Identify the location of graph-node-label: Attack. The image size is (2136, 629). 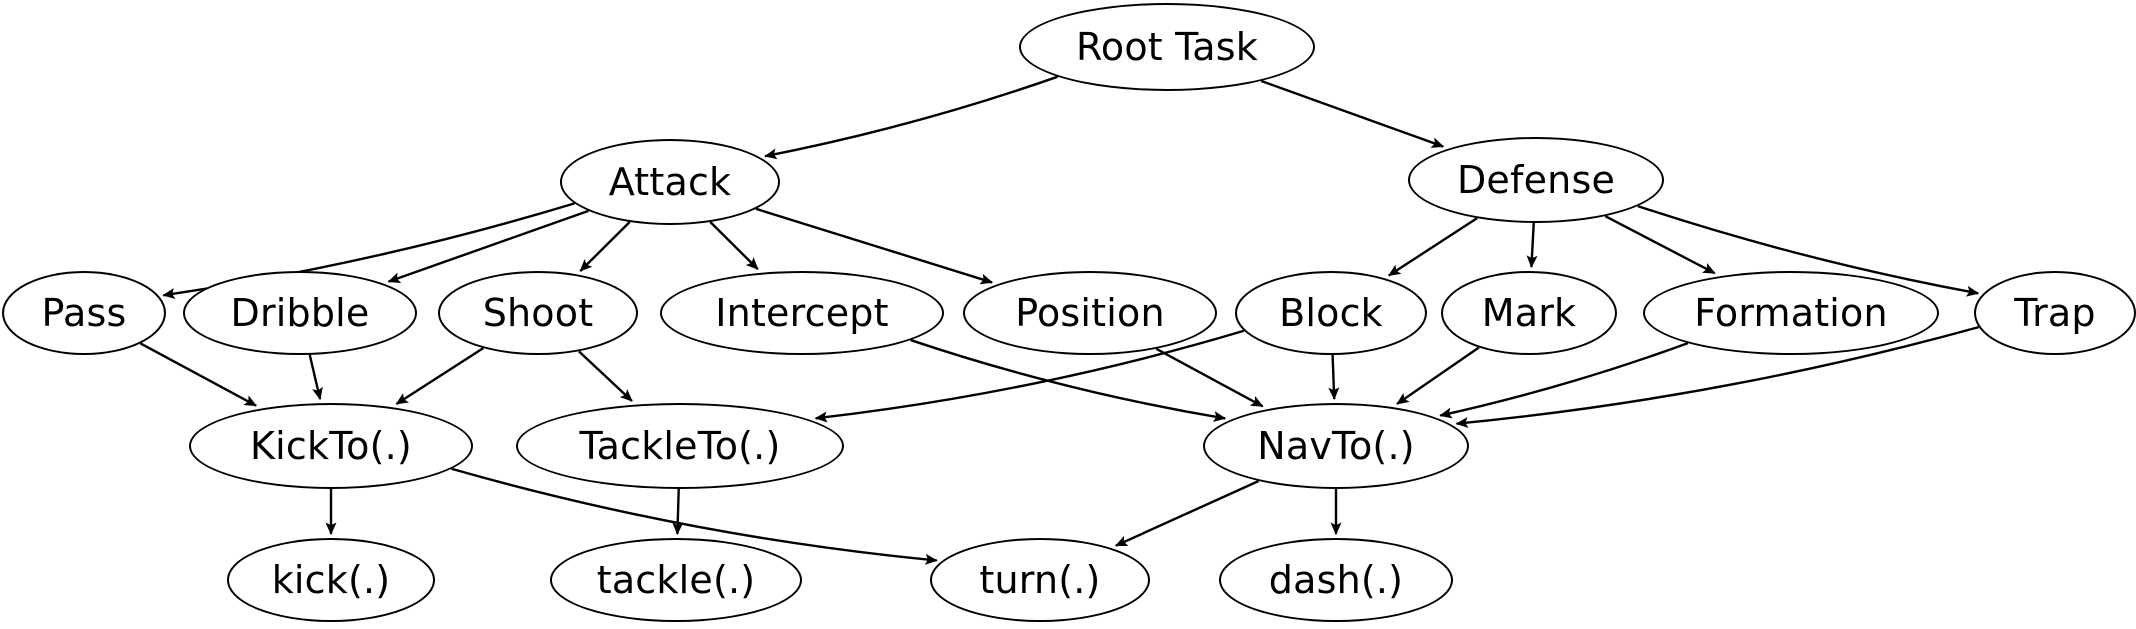
(670, 182).